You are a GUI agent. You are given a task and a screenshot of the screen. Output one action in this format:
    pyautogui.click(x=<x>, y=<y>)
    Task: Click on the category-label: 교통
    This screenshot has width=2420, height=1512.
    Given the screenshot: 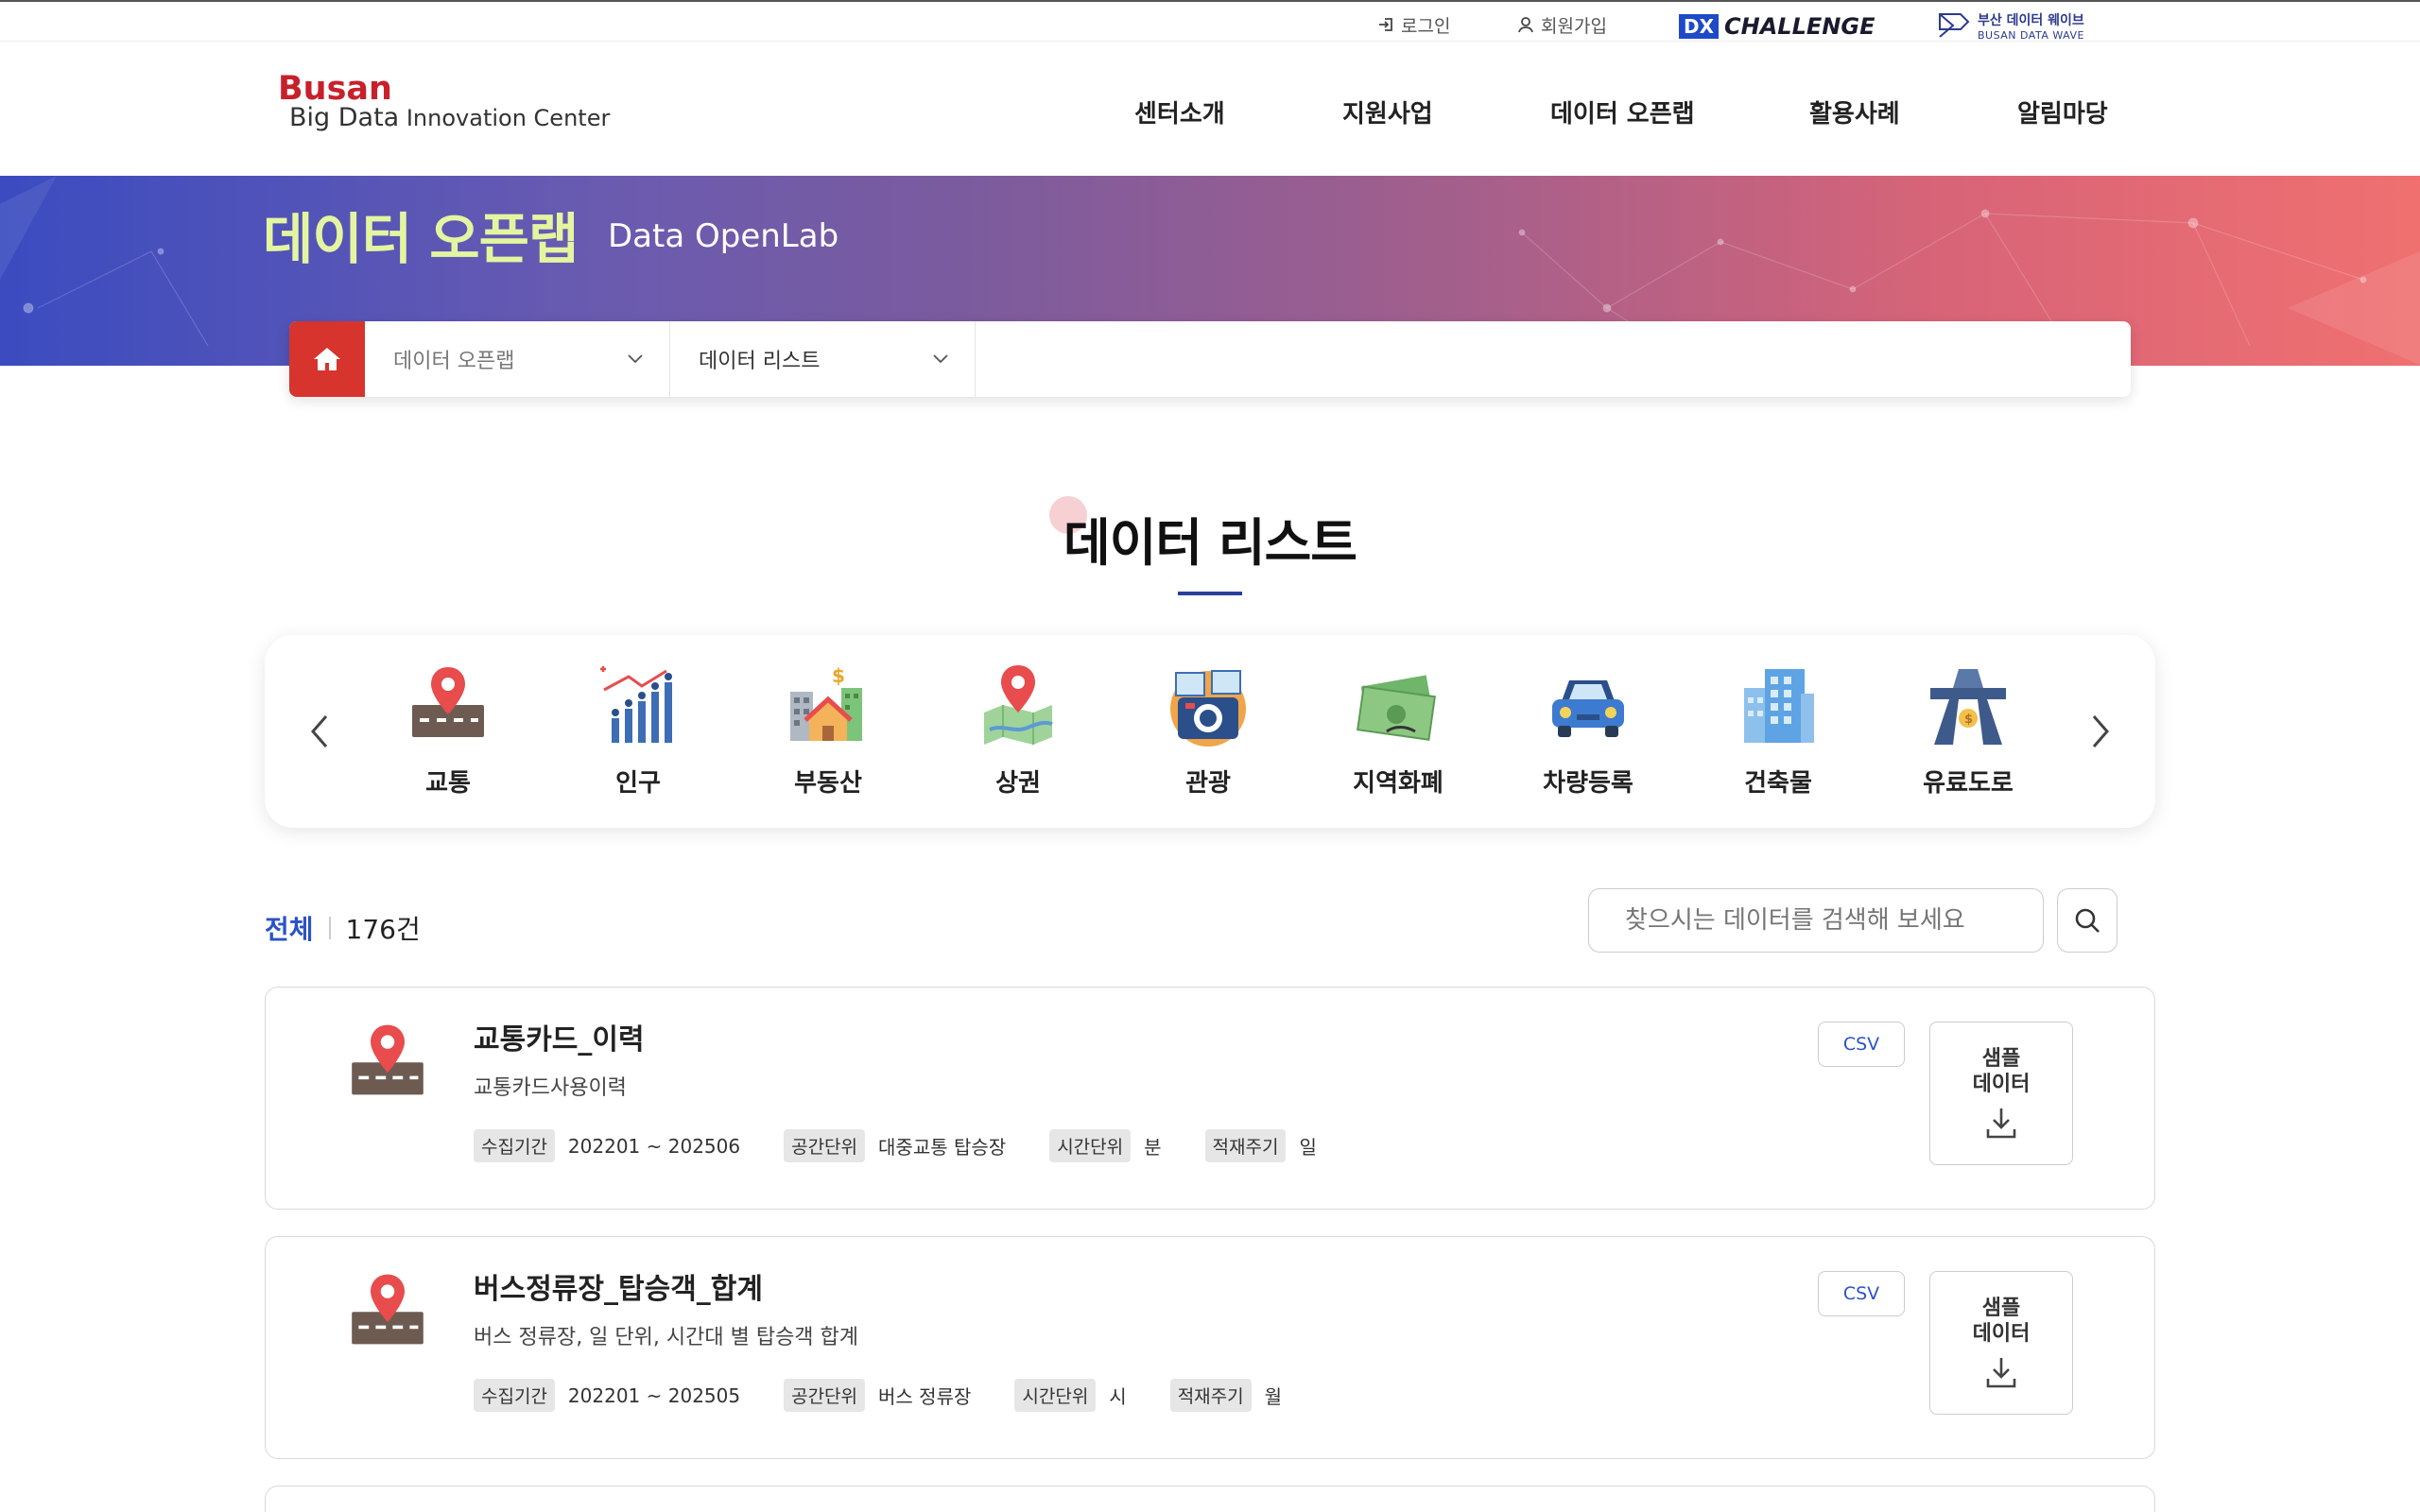 What is the action you would take?
    pyautogui.click(x=448, y=783)
    